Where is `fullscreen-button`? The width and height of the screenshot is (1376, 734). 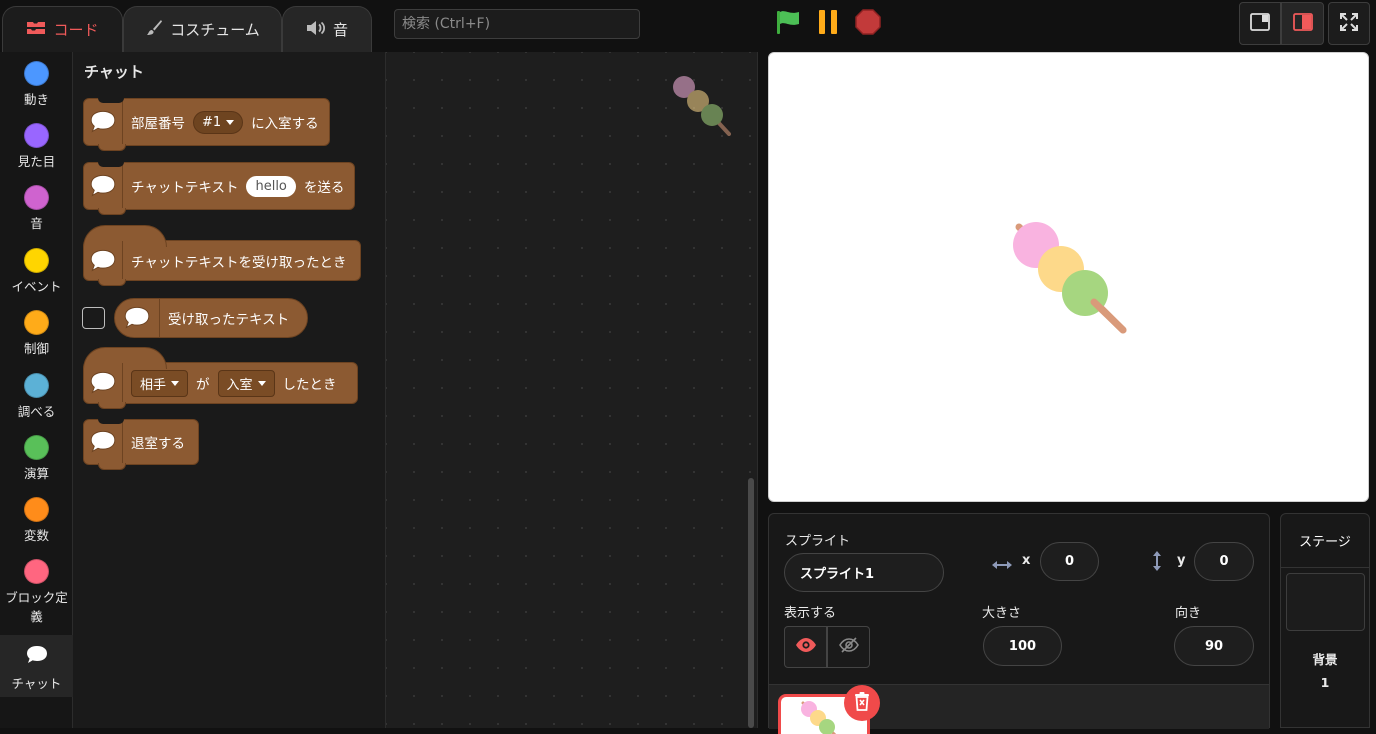 fullscreen-button is located at coordinates (1349, 23).